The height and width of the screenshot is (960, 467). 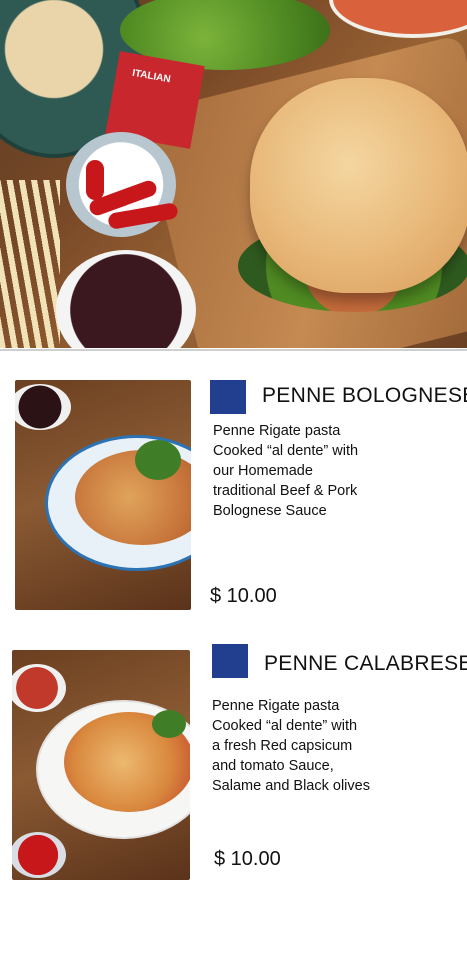 What do you see at coordinates (95, 180) in the screenshot?
I see `red-chili` at bounding box center [95, 180].